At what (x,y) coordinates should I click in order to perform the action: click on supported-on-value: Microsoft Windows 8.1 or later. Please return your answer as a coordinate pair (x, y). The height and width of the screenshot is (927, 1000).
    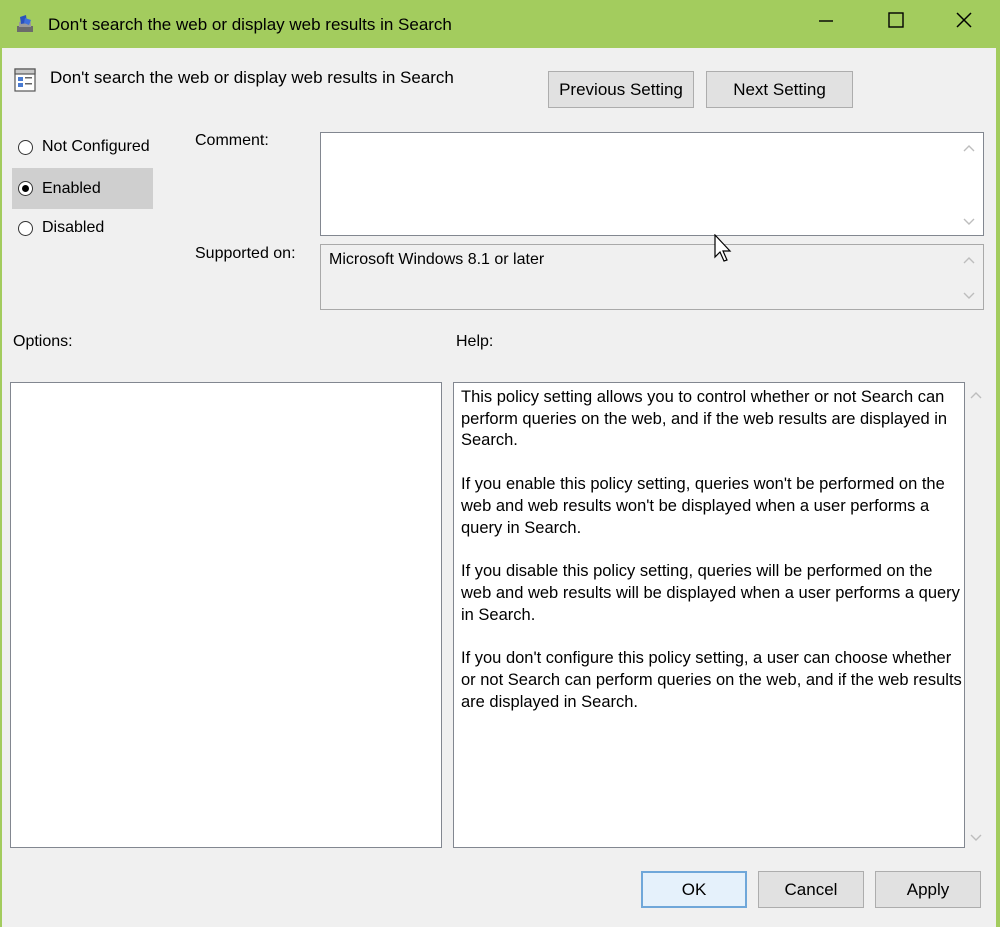
    Looking at the image, I should click on (437, 259).